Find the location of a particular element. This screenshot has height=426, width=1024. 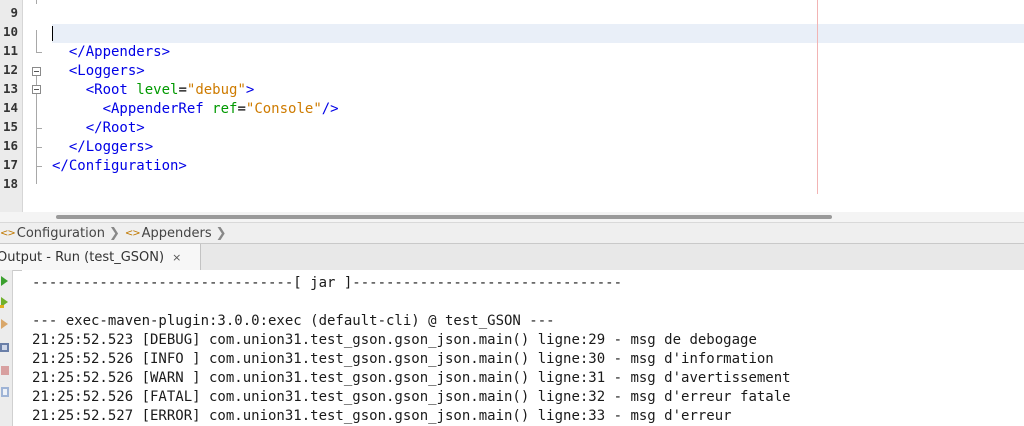

code-folding-column is located at coordinates (36, 106).